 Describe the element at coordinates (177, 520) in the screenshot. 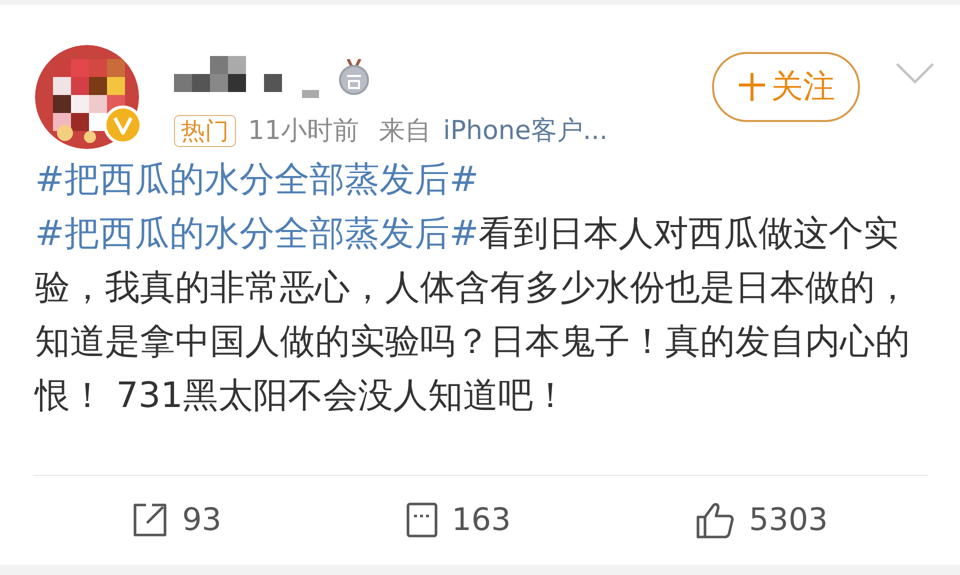

I see `repost-button: 93` at that location.